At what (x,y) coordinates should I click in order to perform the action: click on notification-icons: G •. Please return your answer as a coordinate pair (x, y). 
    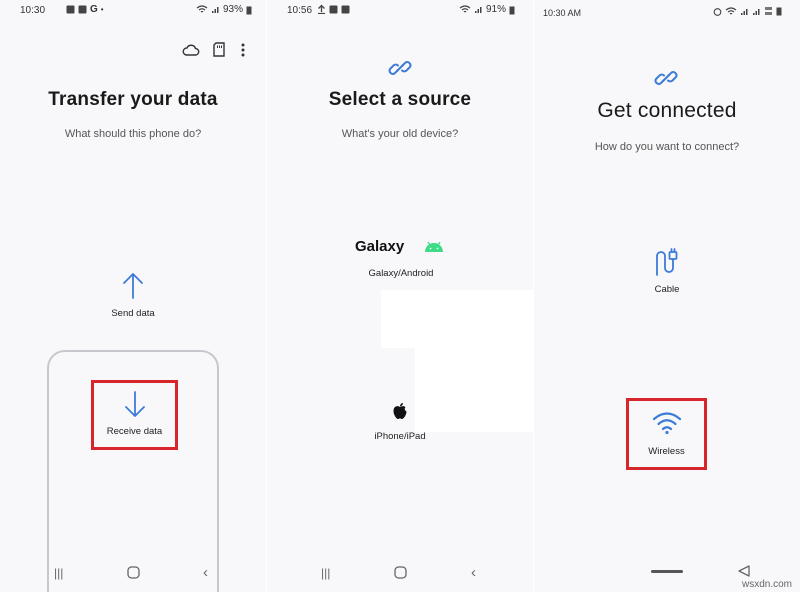
    Looking at the image, I should click on (85, 9).